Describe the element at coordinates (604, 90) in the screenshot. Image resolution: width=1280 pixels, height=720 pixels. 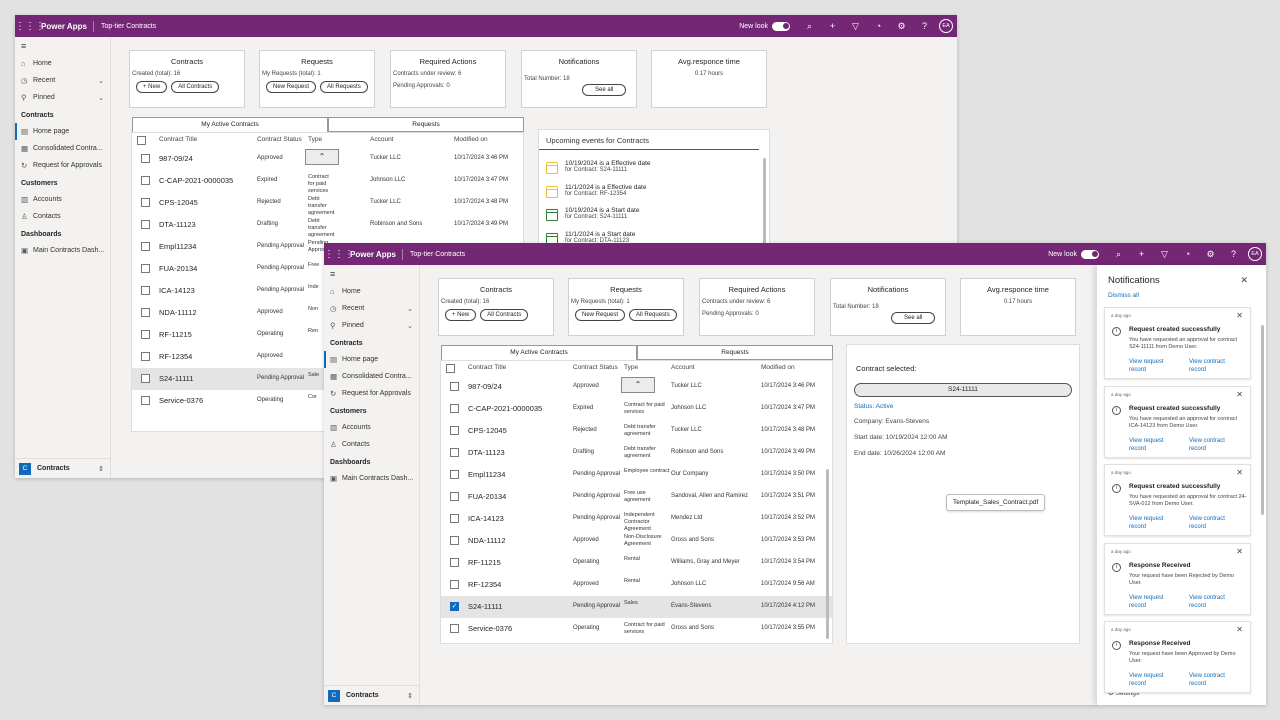
I see `see-all-button: See all` at that location.